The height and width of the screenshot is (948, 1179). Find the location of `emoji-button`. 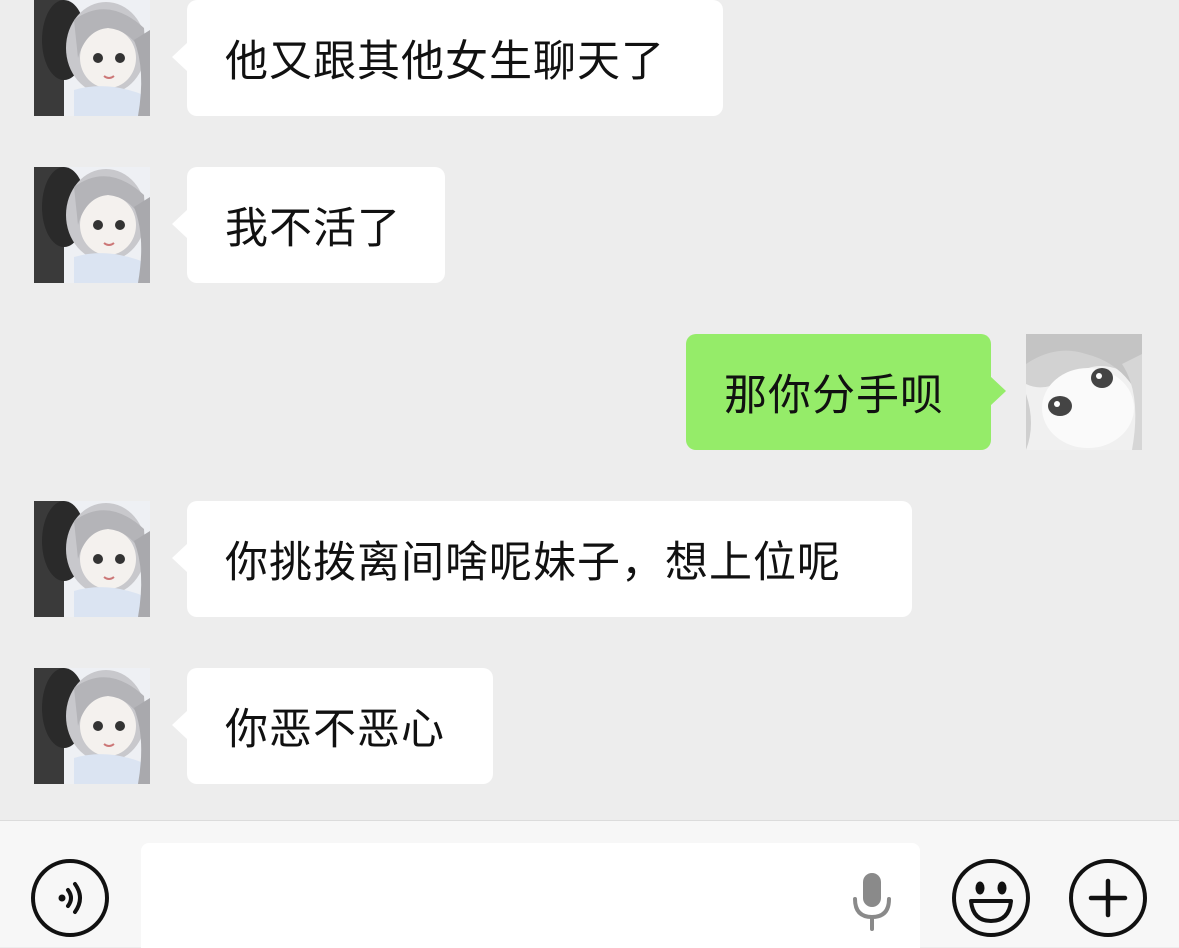

emoji-button is located at coordinates (991, 898).